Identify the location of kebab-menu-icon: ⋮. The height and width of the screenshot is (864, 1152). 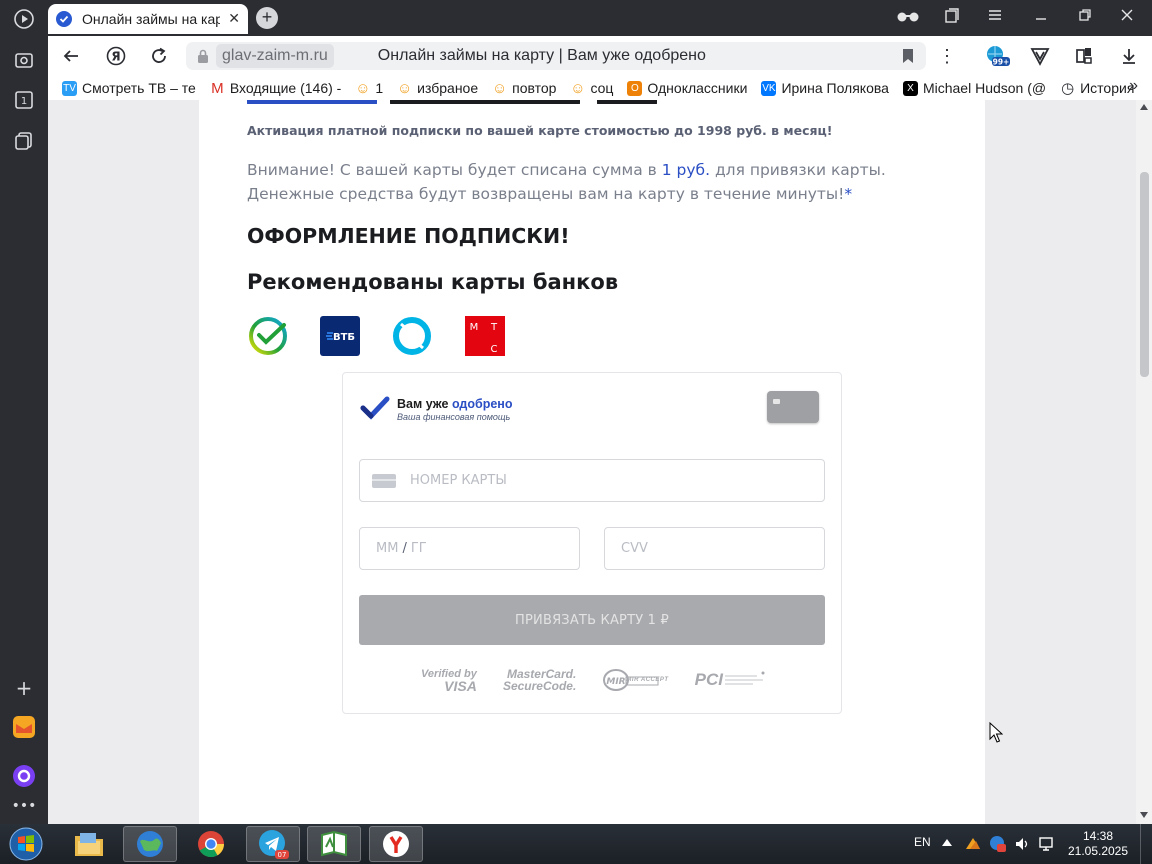
(947, 56).